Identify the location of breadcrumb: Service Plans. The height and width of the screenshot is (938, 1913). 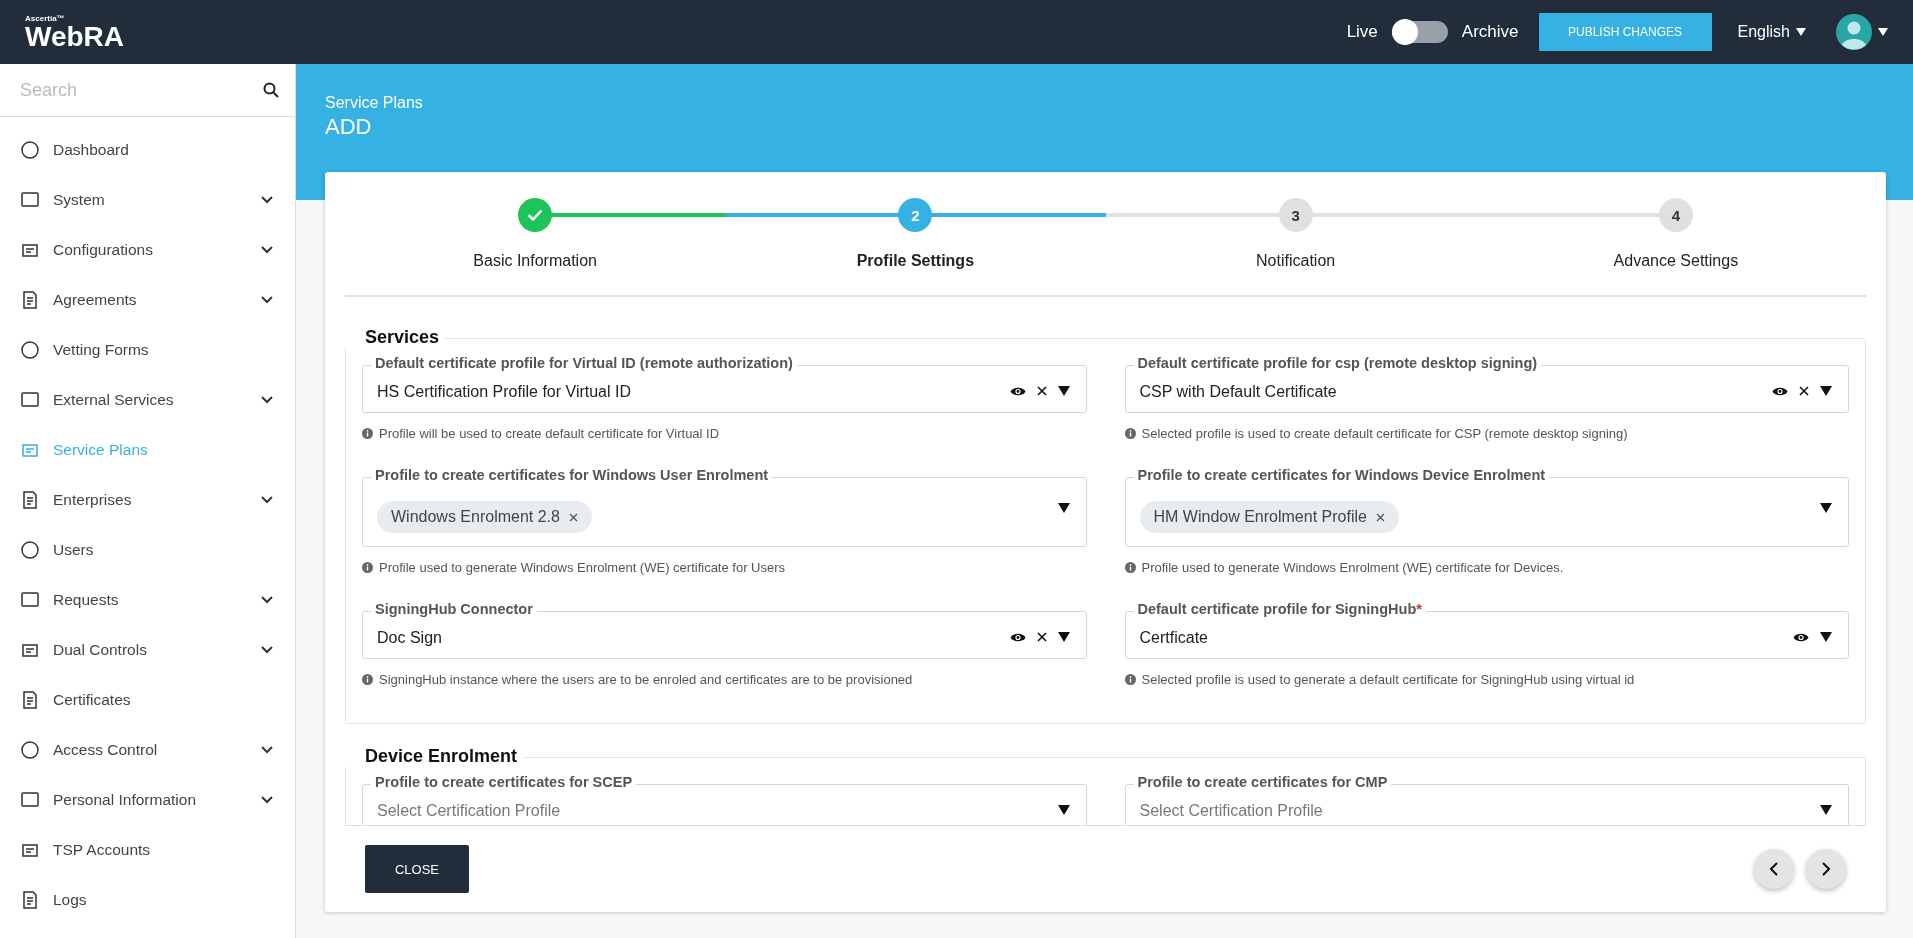
(374, 103).